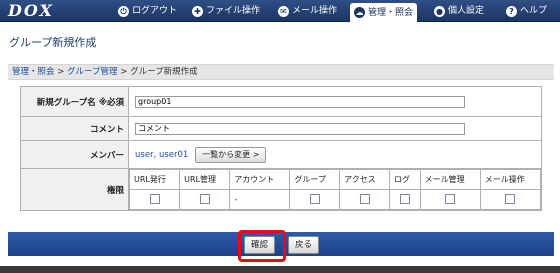 This screenshot has width=560, height=273. Describe the element at coordinates (510, 179) in the screenshot. I see `perm-mail-ops-label: メール操作` at that location.